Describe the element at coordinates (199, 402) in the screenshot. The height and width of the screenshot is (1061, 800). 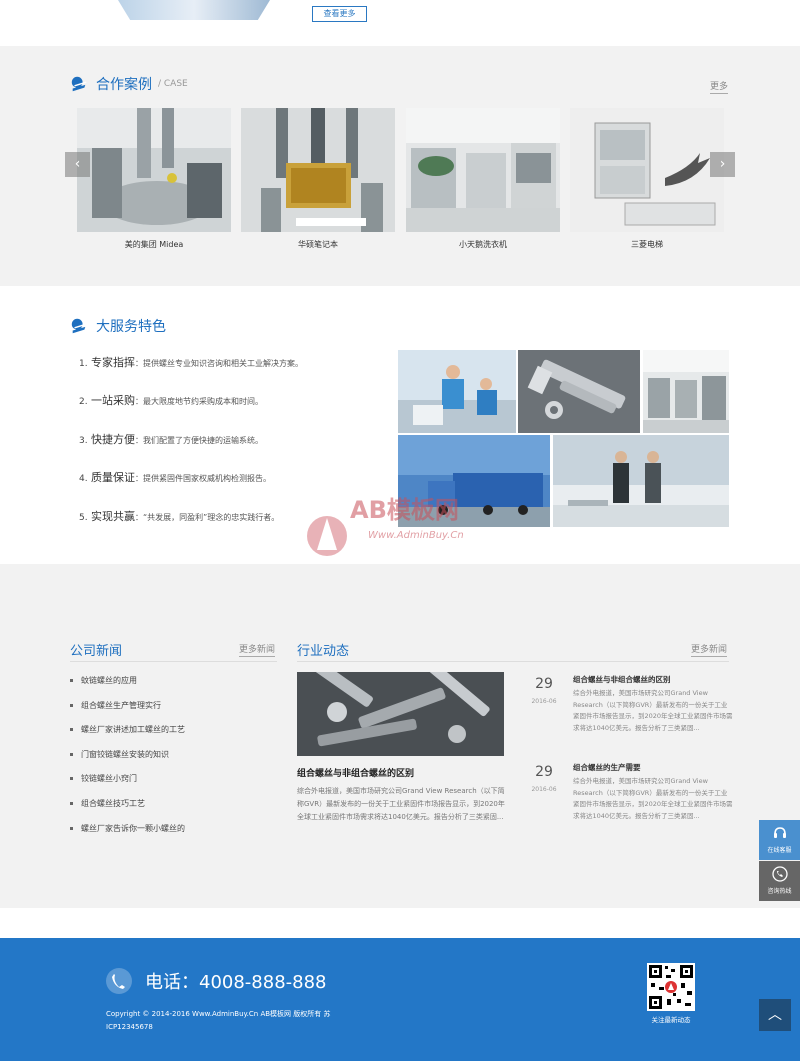
I see `service-text: ：最大限度地节约采购成本和时间。` at that location.